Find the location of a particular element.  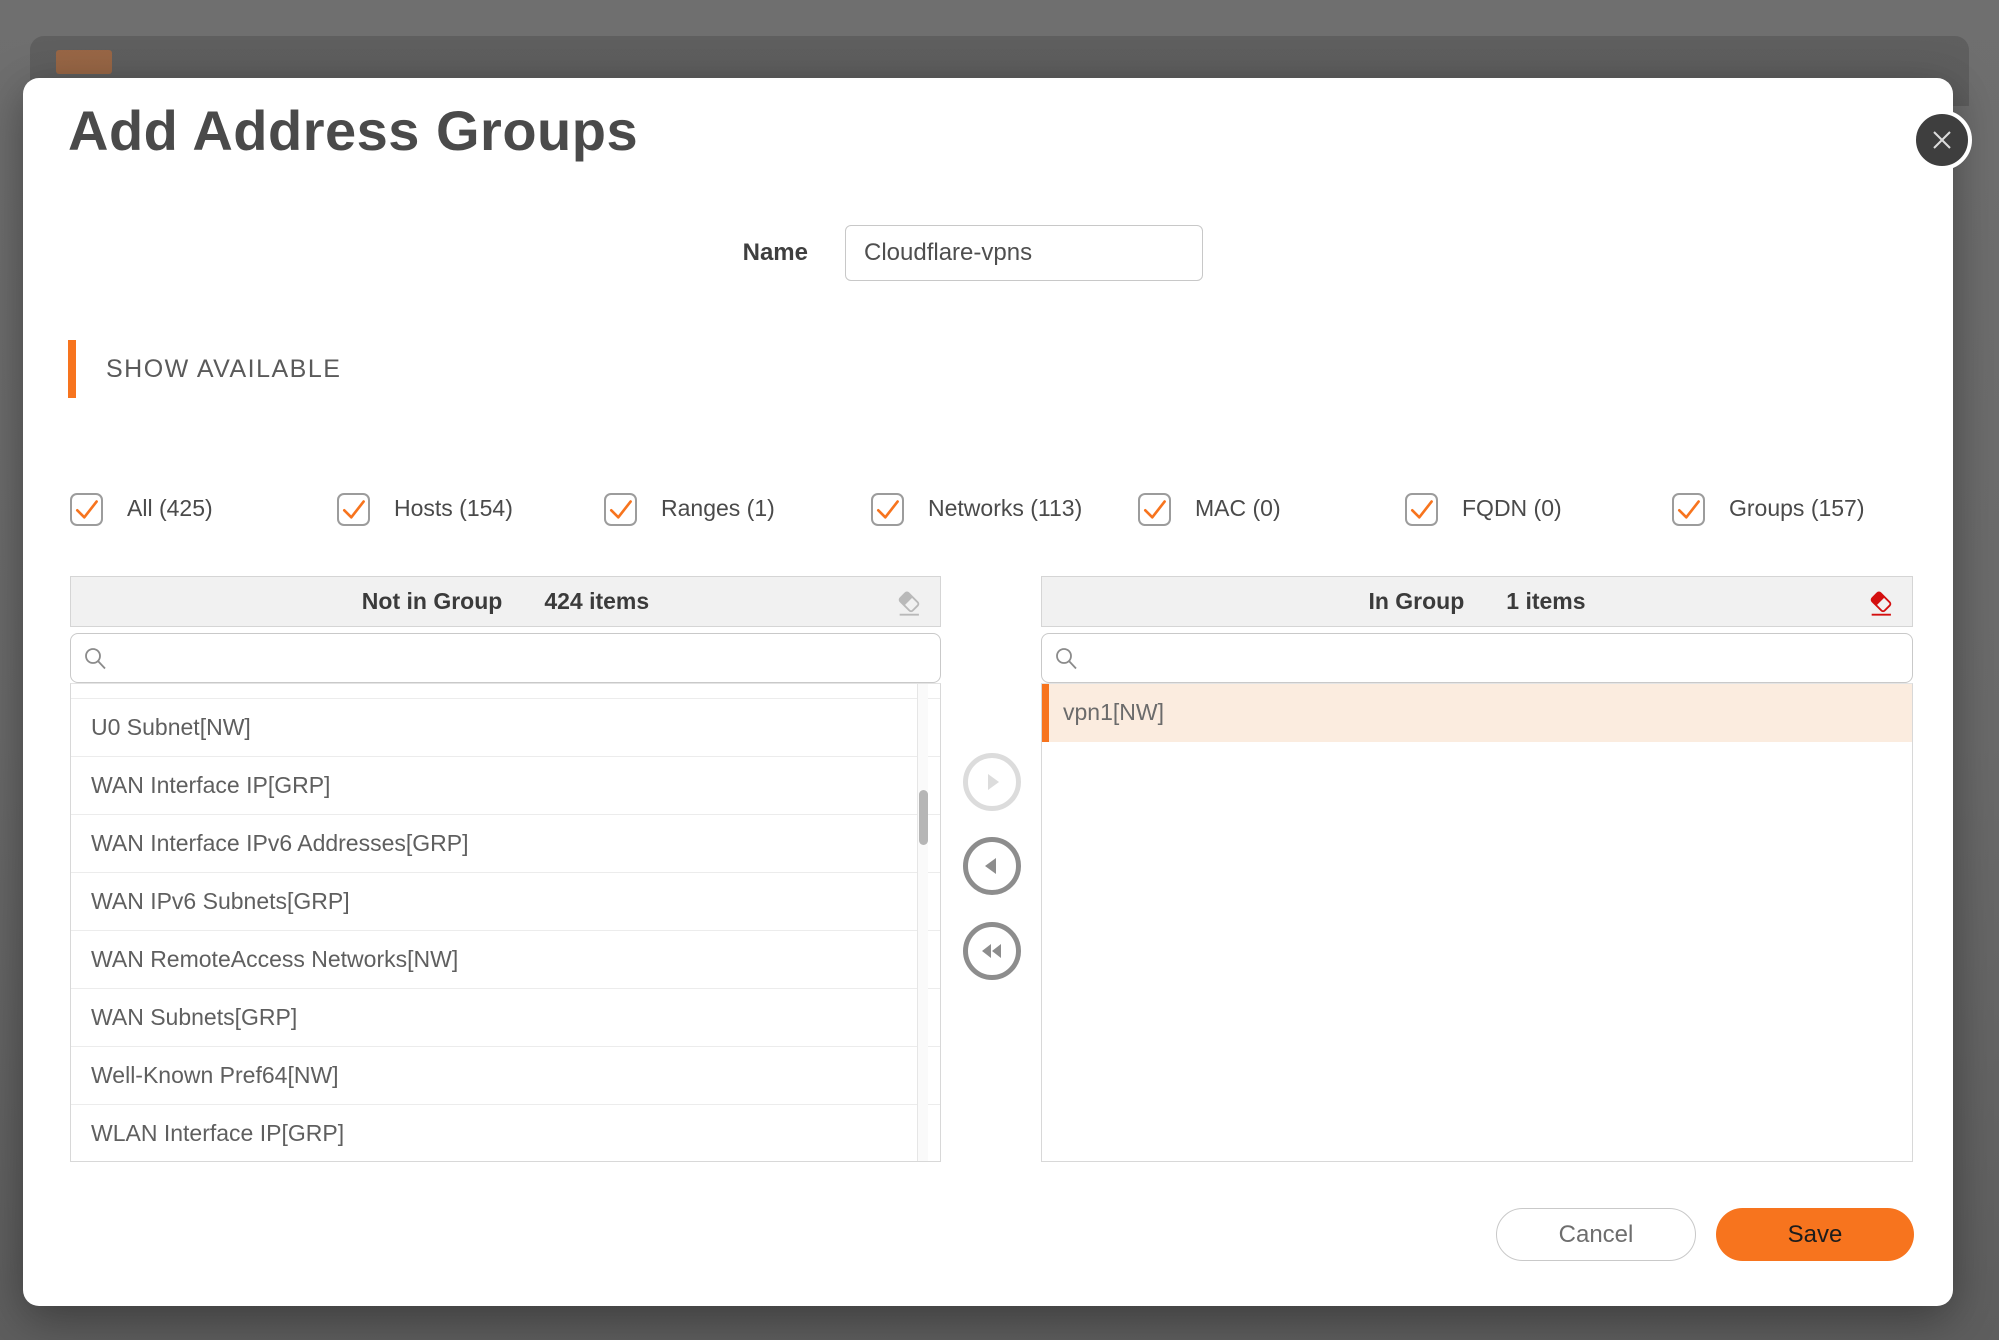

filter-label: All (425) is located at coordinates (170, 508).